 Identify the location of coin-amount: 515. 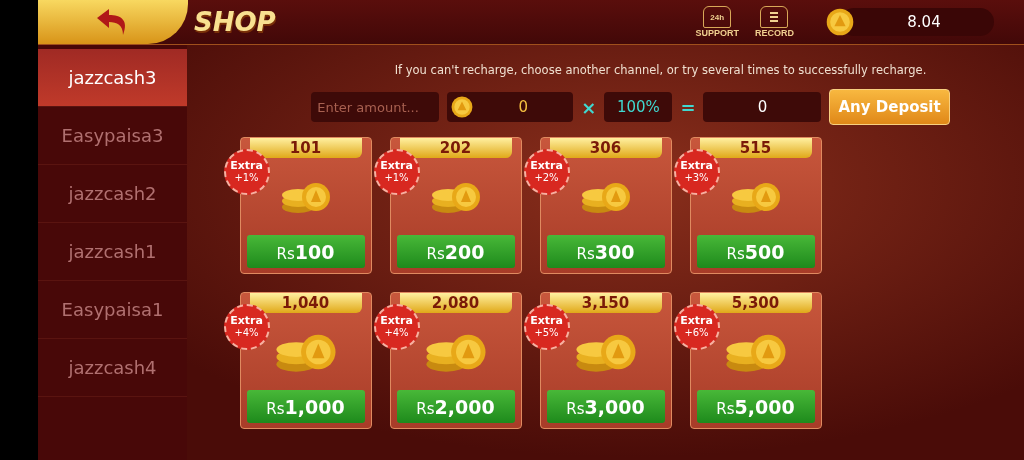
(755, 148).